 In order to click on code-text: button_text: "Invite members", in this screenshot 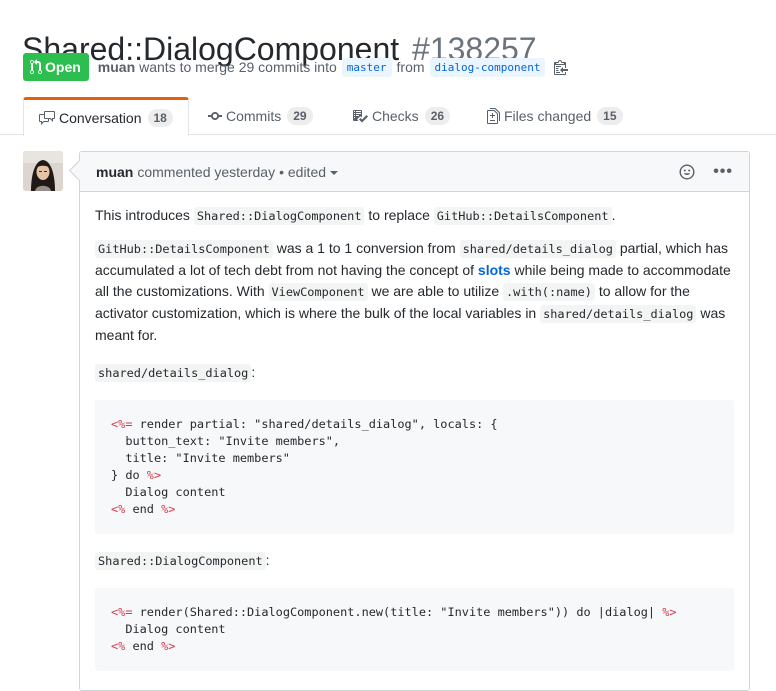, I will do `click(226, 441)`.